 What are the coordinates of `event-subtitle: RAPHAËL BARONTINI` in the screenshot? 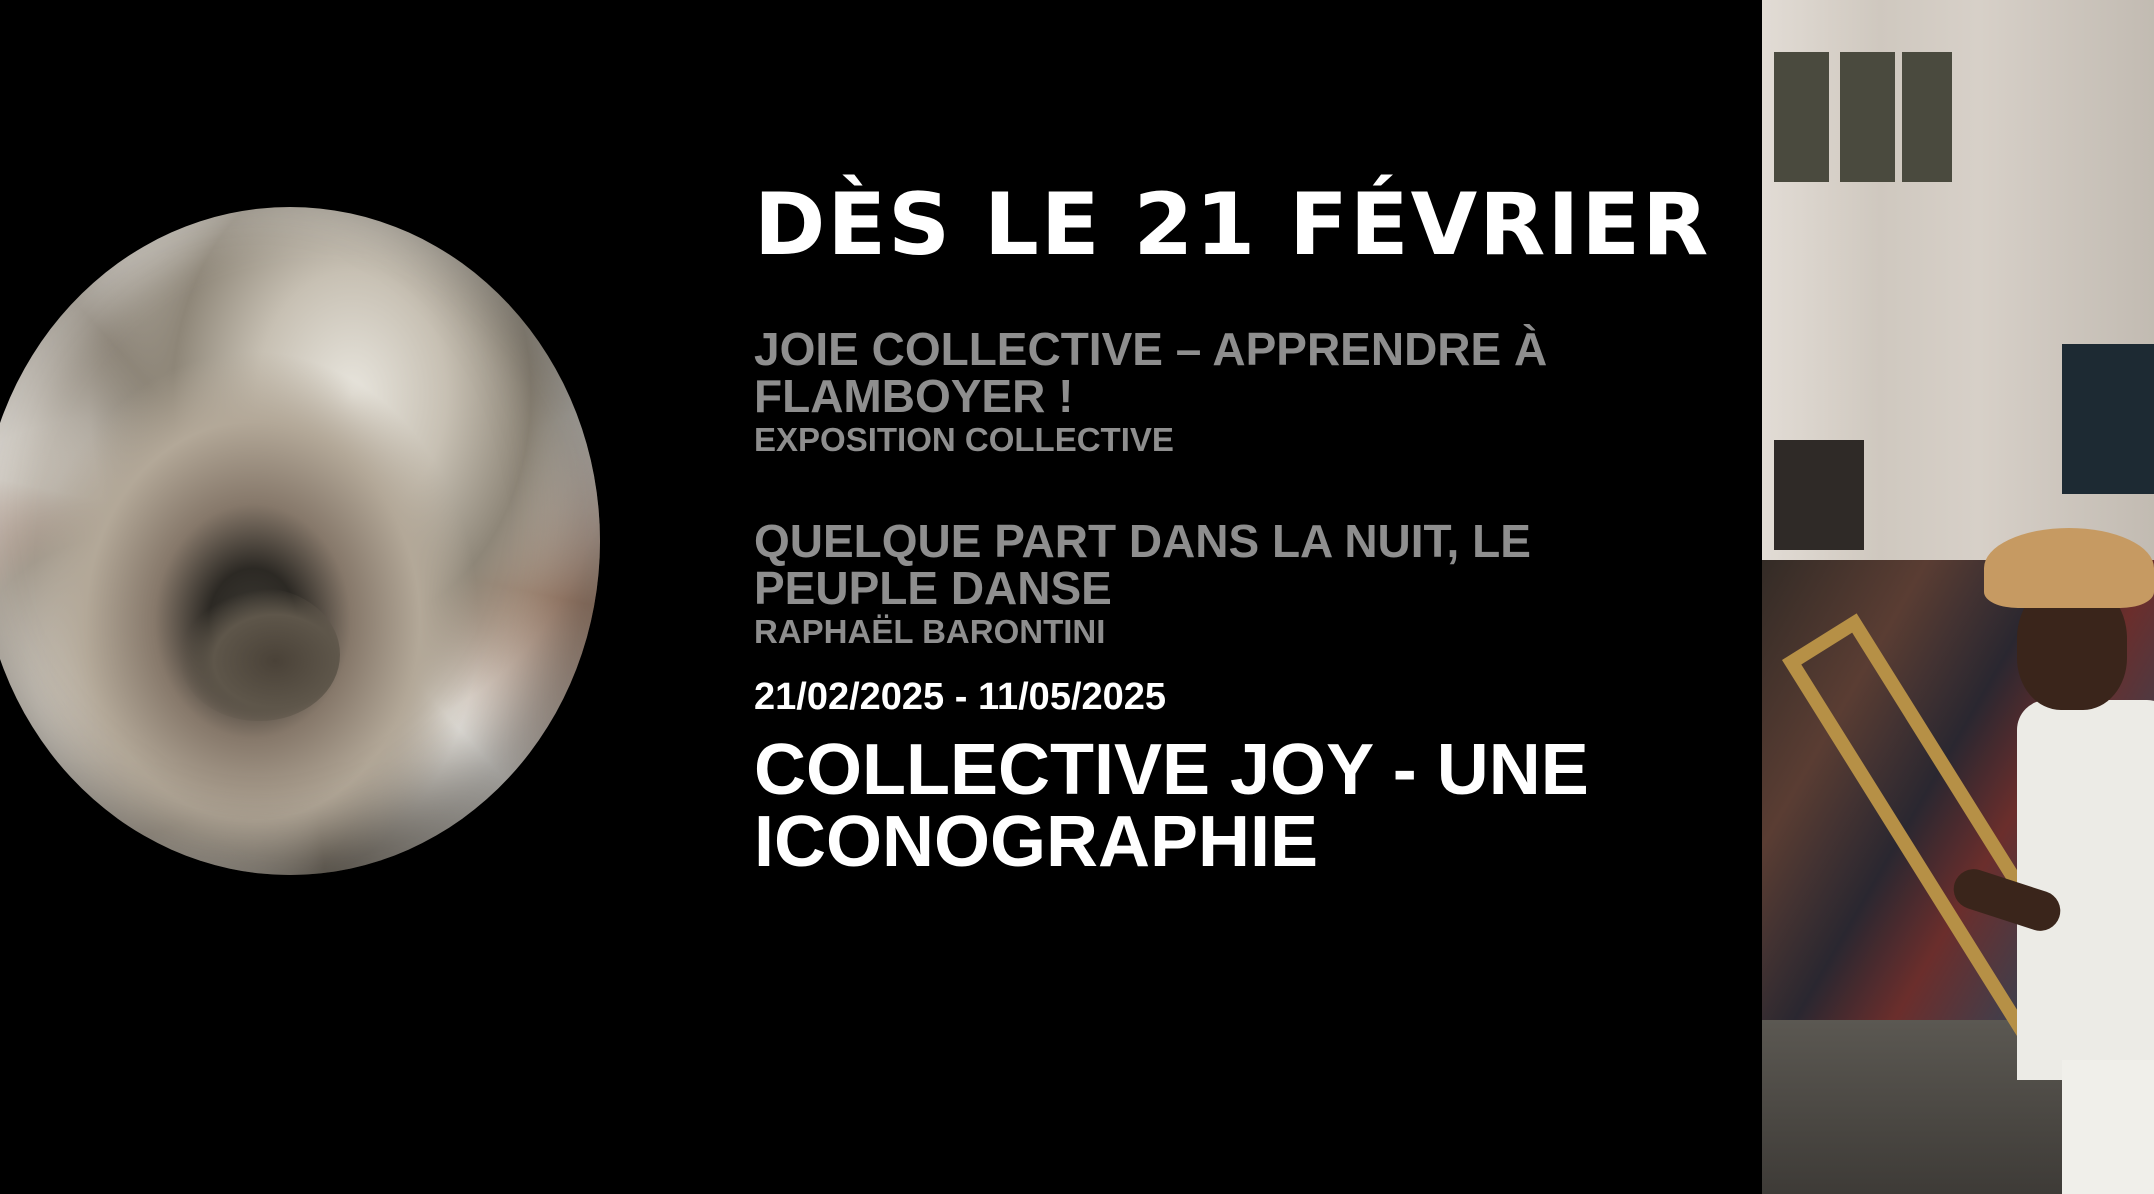 It's located at (930, 631).